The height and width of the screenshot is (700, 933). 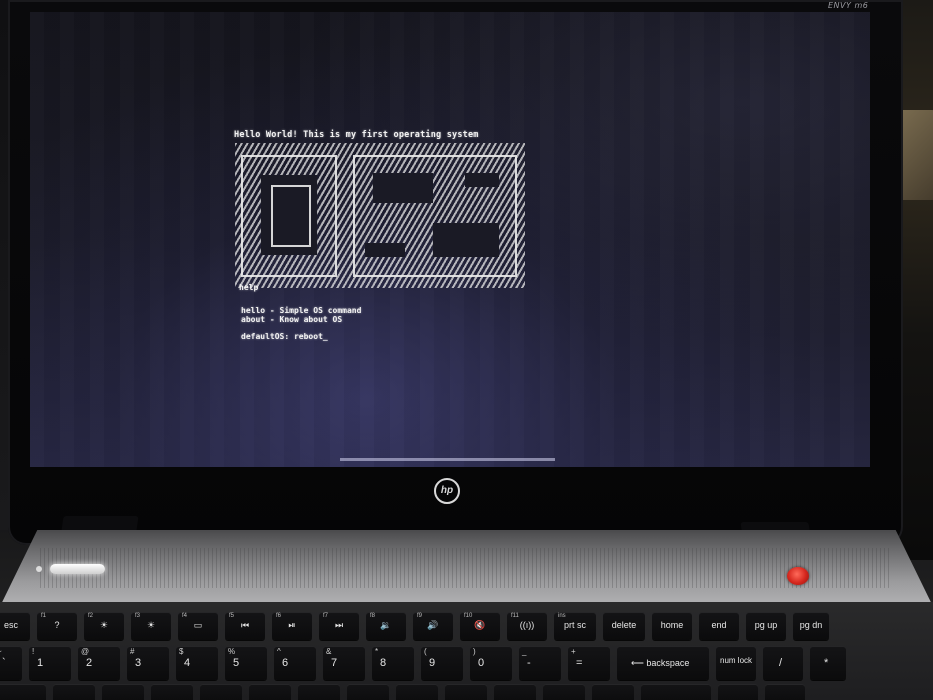 I want to click on brightness-down-icon: ☀, so click(x=104, y=625).